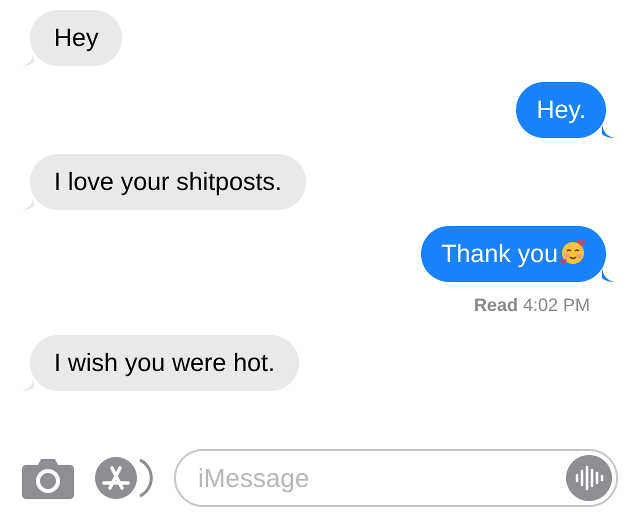 This screenshot has width=640, height=515. What do you see at coordinates (164, 363) in the screenshot?
I see `received-message: I wish you were hot.` at bounding box center [164, 363].